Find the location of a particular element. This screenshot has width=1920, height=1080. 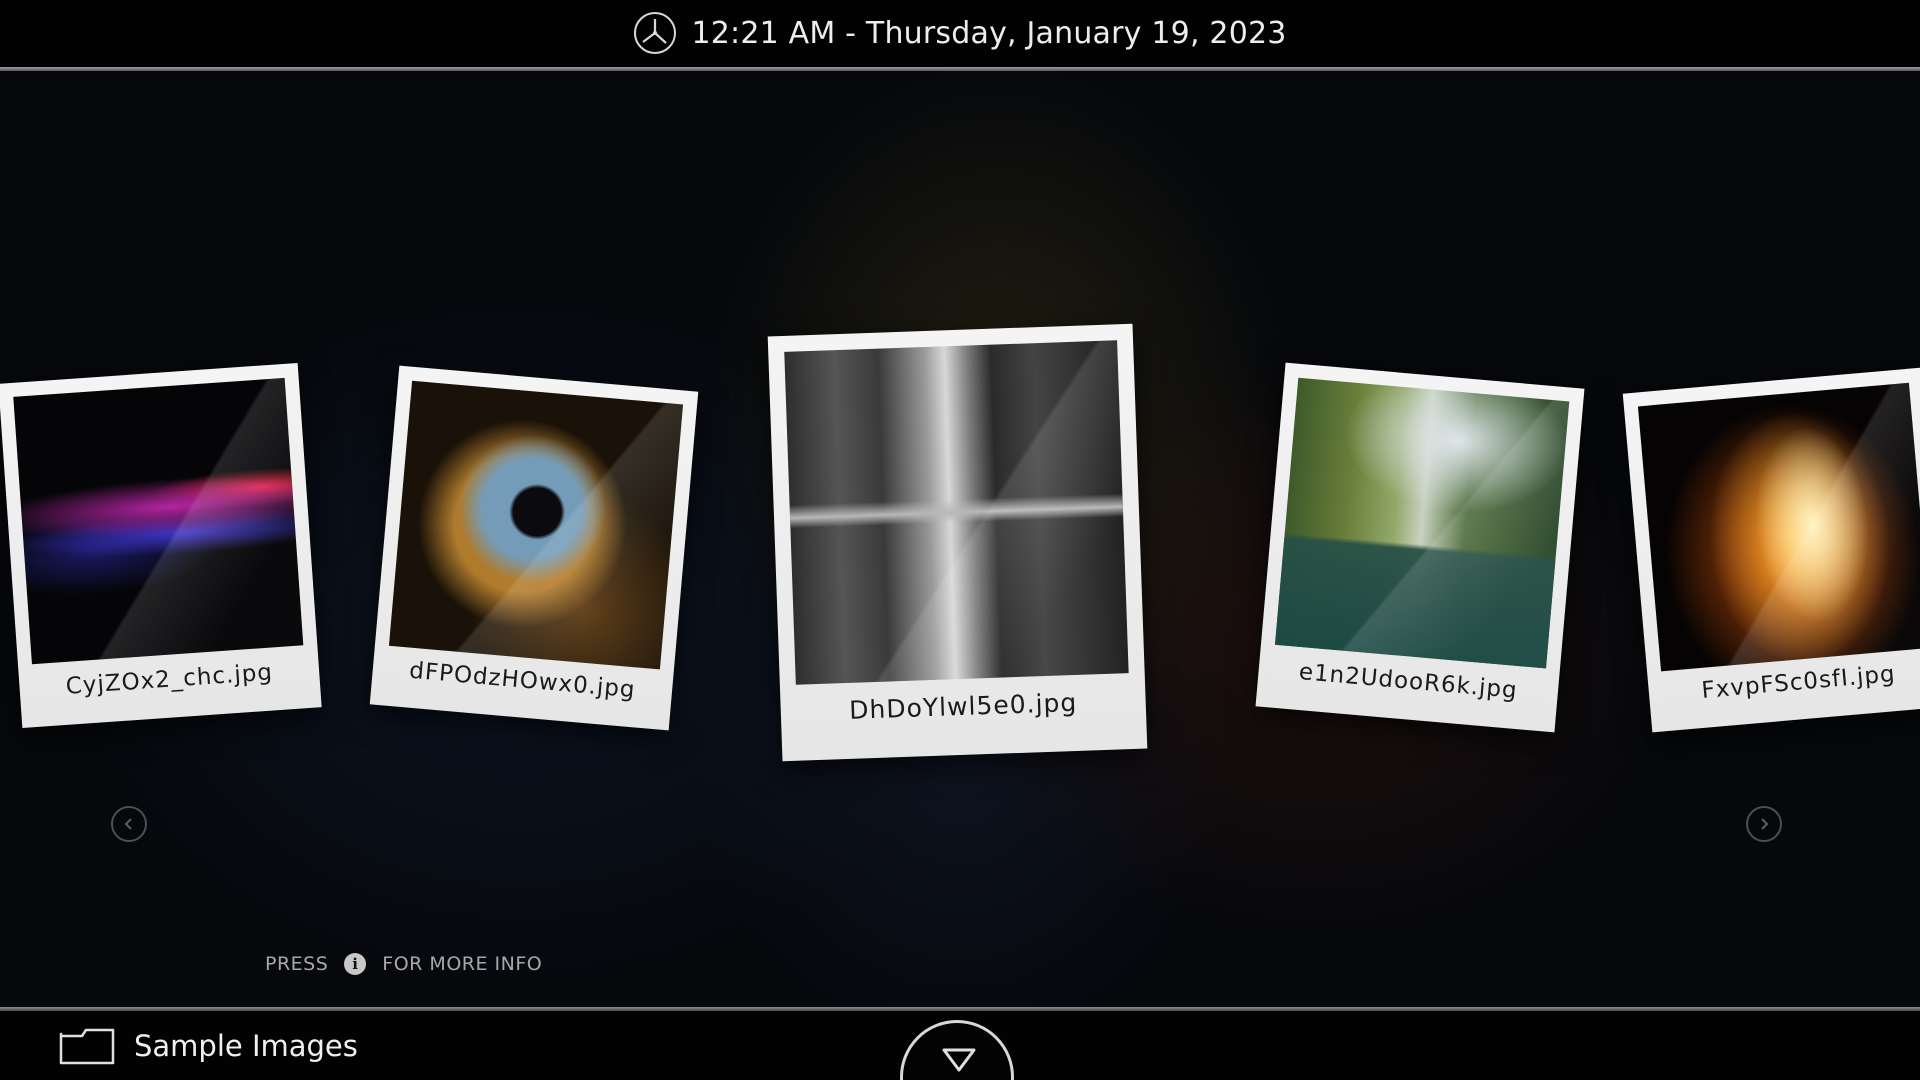

photo-card: e1n2UdooR6k.jpg is located at coordinates (1420, 547).